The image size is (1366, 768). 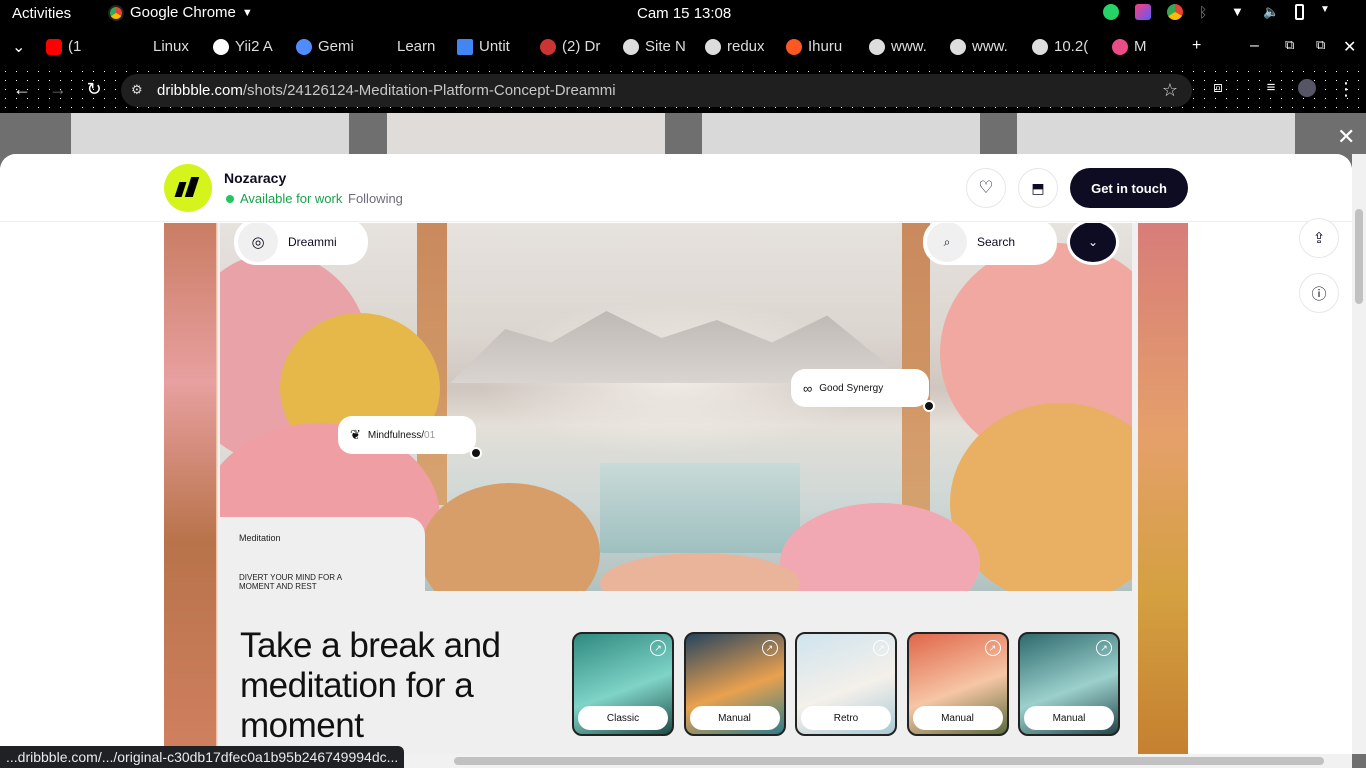 I want to click on mode-card: ↗ Retro, so click(x=846, y=684).